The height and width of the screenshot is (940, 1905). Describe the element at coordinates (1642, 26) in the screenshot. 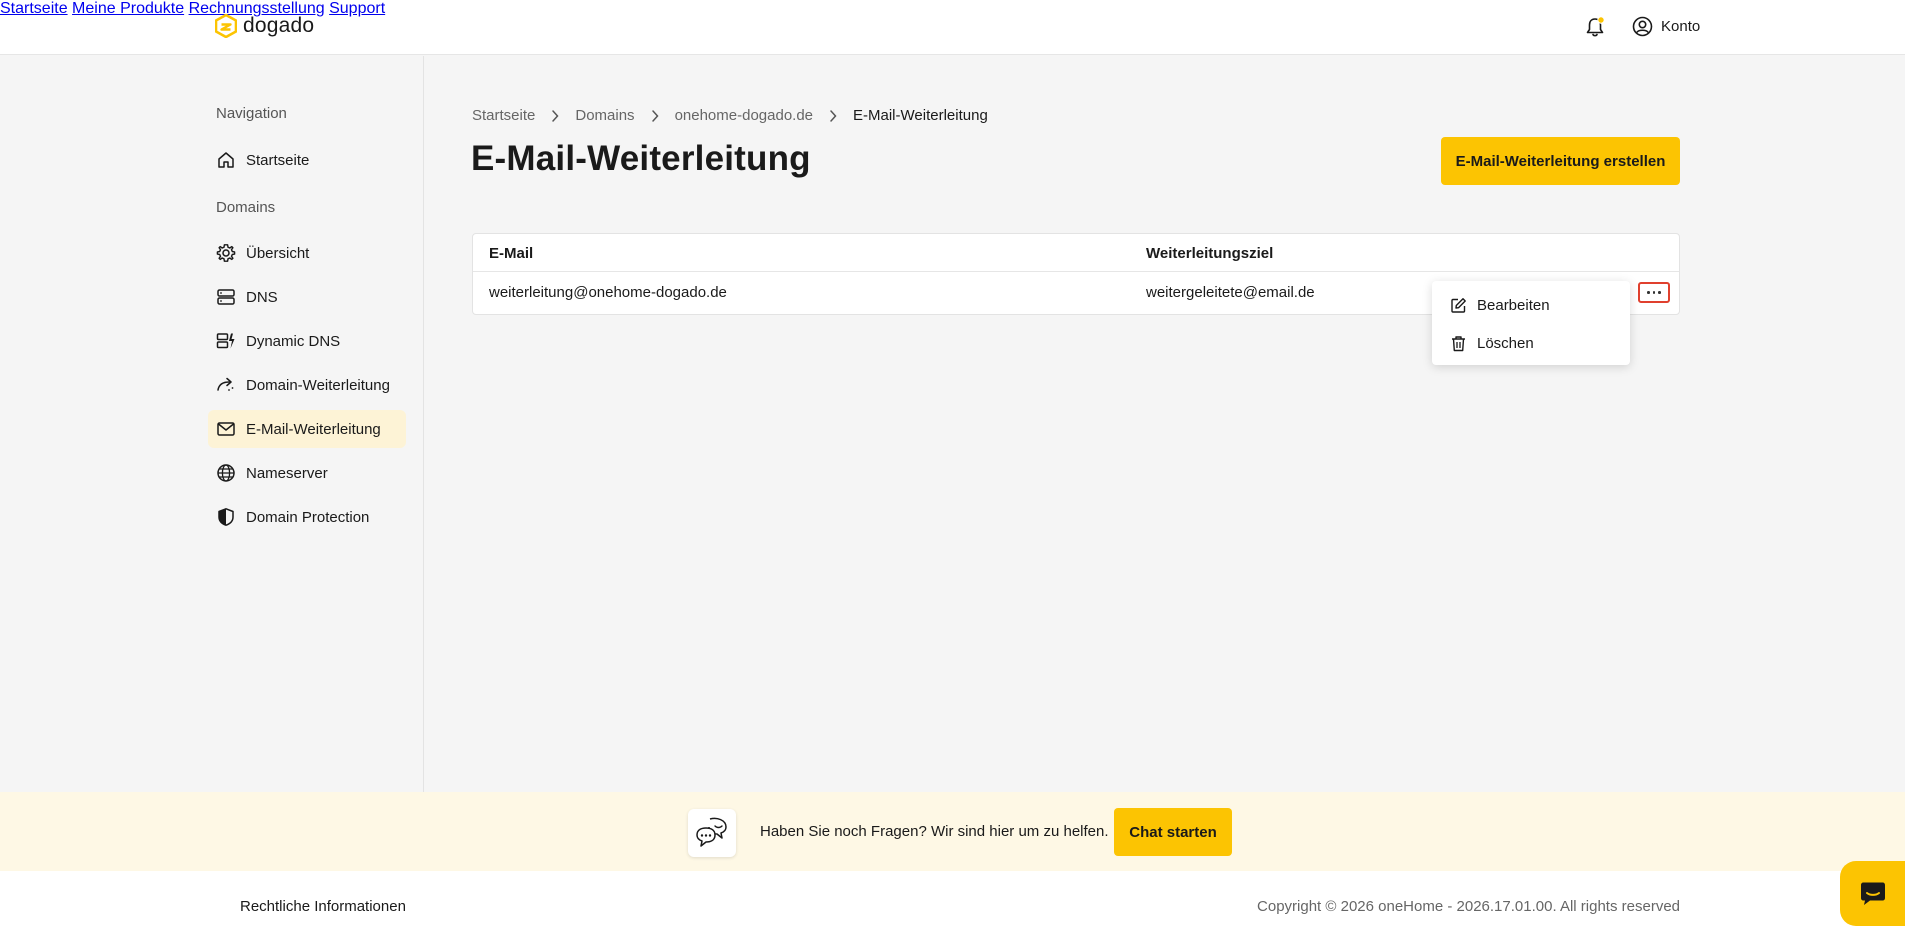

I see `user-circle-icon` at that location.